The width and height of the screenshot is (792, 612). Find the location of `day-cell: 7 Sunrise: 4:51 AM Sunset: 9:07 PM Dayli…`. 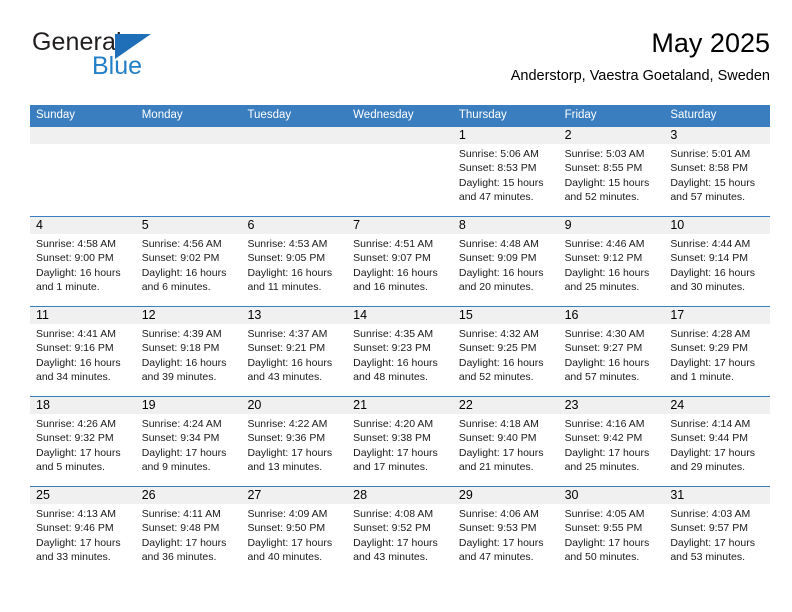

day-cell: 7 Sunrise: 4:51 AM Sunset: 9:07 PM Dayli… is located at coordinates (400, 261).